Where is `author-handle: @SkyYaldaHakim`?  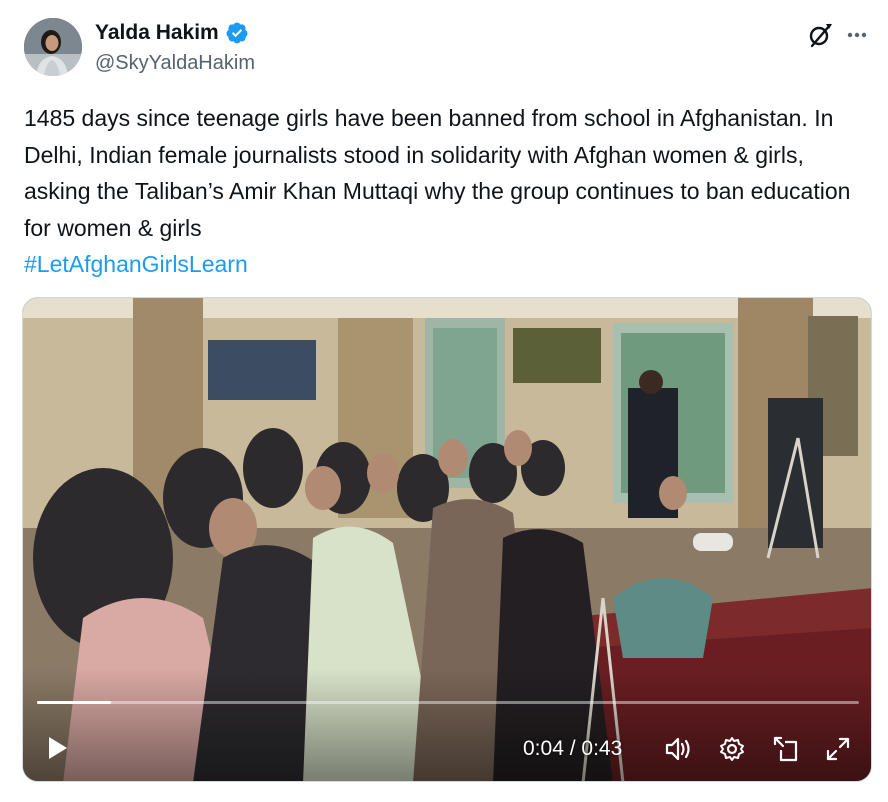 author-handle: @SkyYaldaHakim is located at coordinates (175, 63).